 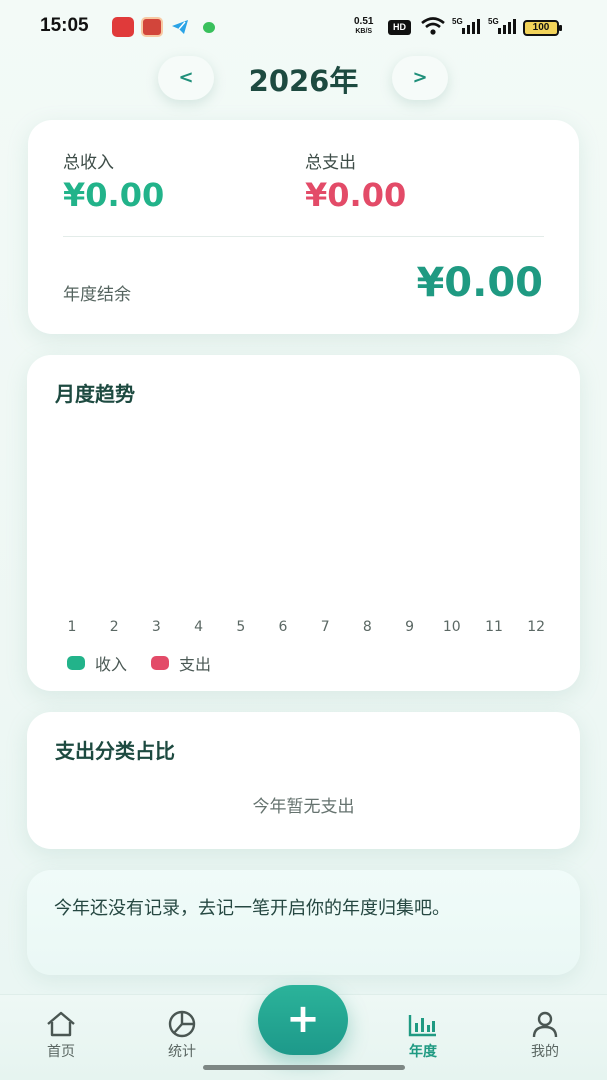 I want to click on legend-item-income: 收入, so click(x=97, y=663).